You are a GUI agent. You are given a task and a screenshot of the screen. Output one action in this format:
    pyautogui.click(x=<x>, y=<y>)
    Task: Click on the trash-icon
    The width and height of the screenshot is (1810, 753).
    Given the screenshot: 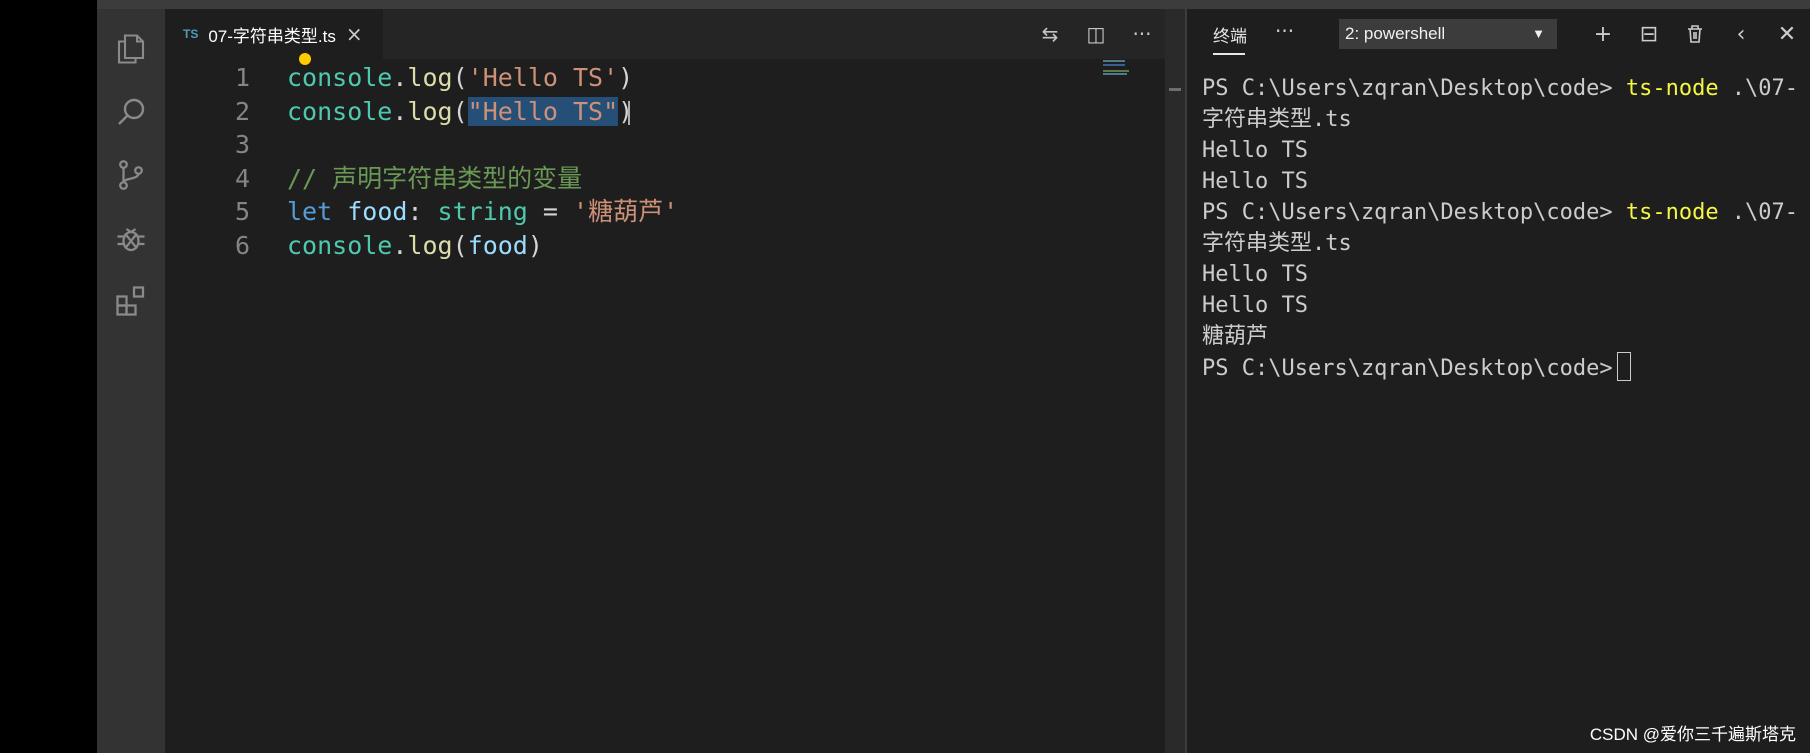 What is the action you would take?
    pyautogui.click(x=1695, y=34)
    